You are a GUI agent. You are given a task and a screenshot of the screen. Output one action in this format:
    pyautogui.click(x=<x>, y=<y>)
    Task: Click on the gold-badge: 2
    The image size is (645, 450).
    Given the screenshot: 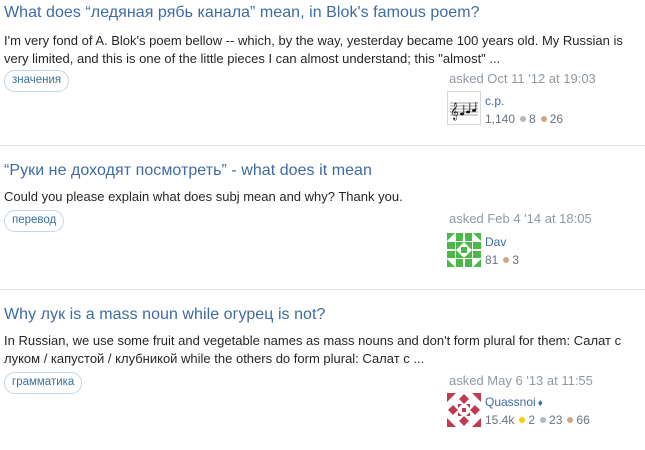 What is the action you would take?
    pyautogui.click(x=527, y=420)
    